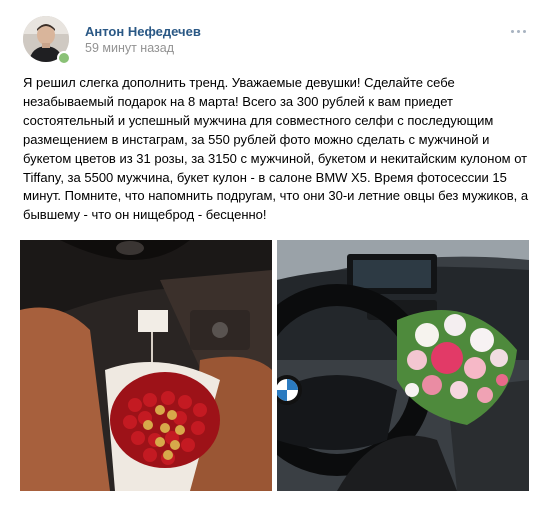 This screenshot has height=511, width=550. Describe the element at coordinates (143, 31) in the screenshot. I see `author-name-link: Антон Нефедечев` at that location.